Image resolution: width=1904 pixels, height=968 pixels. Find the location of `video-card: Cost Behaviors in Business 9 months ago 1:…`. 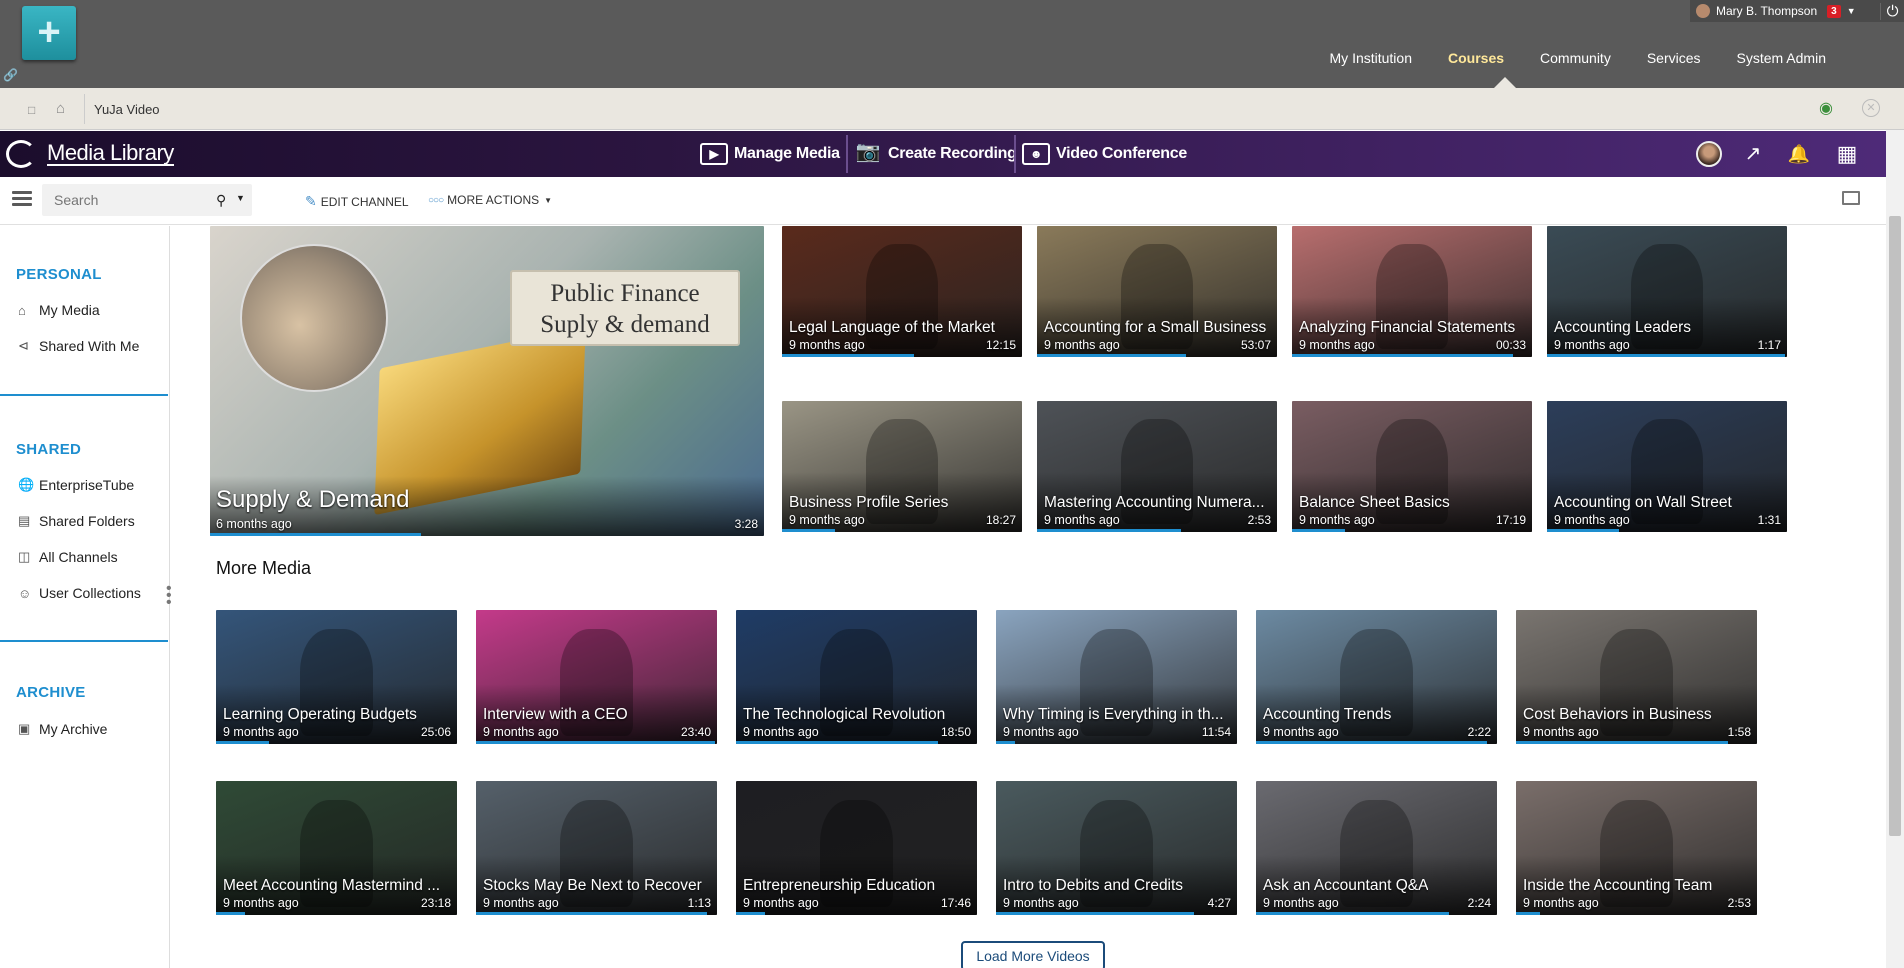

video-card: Cost Behaviors in Business 9 months ago 1:… is located at coordinates (1636, 677).